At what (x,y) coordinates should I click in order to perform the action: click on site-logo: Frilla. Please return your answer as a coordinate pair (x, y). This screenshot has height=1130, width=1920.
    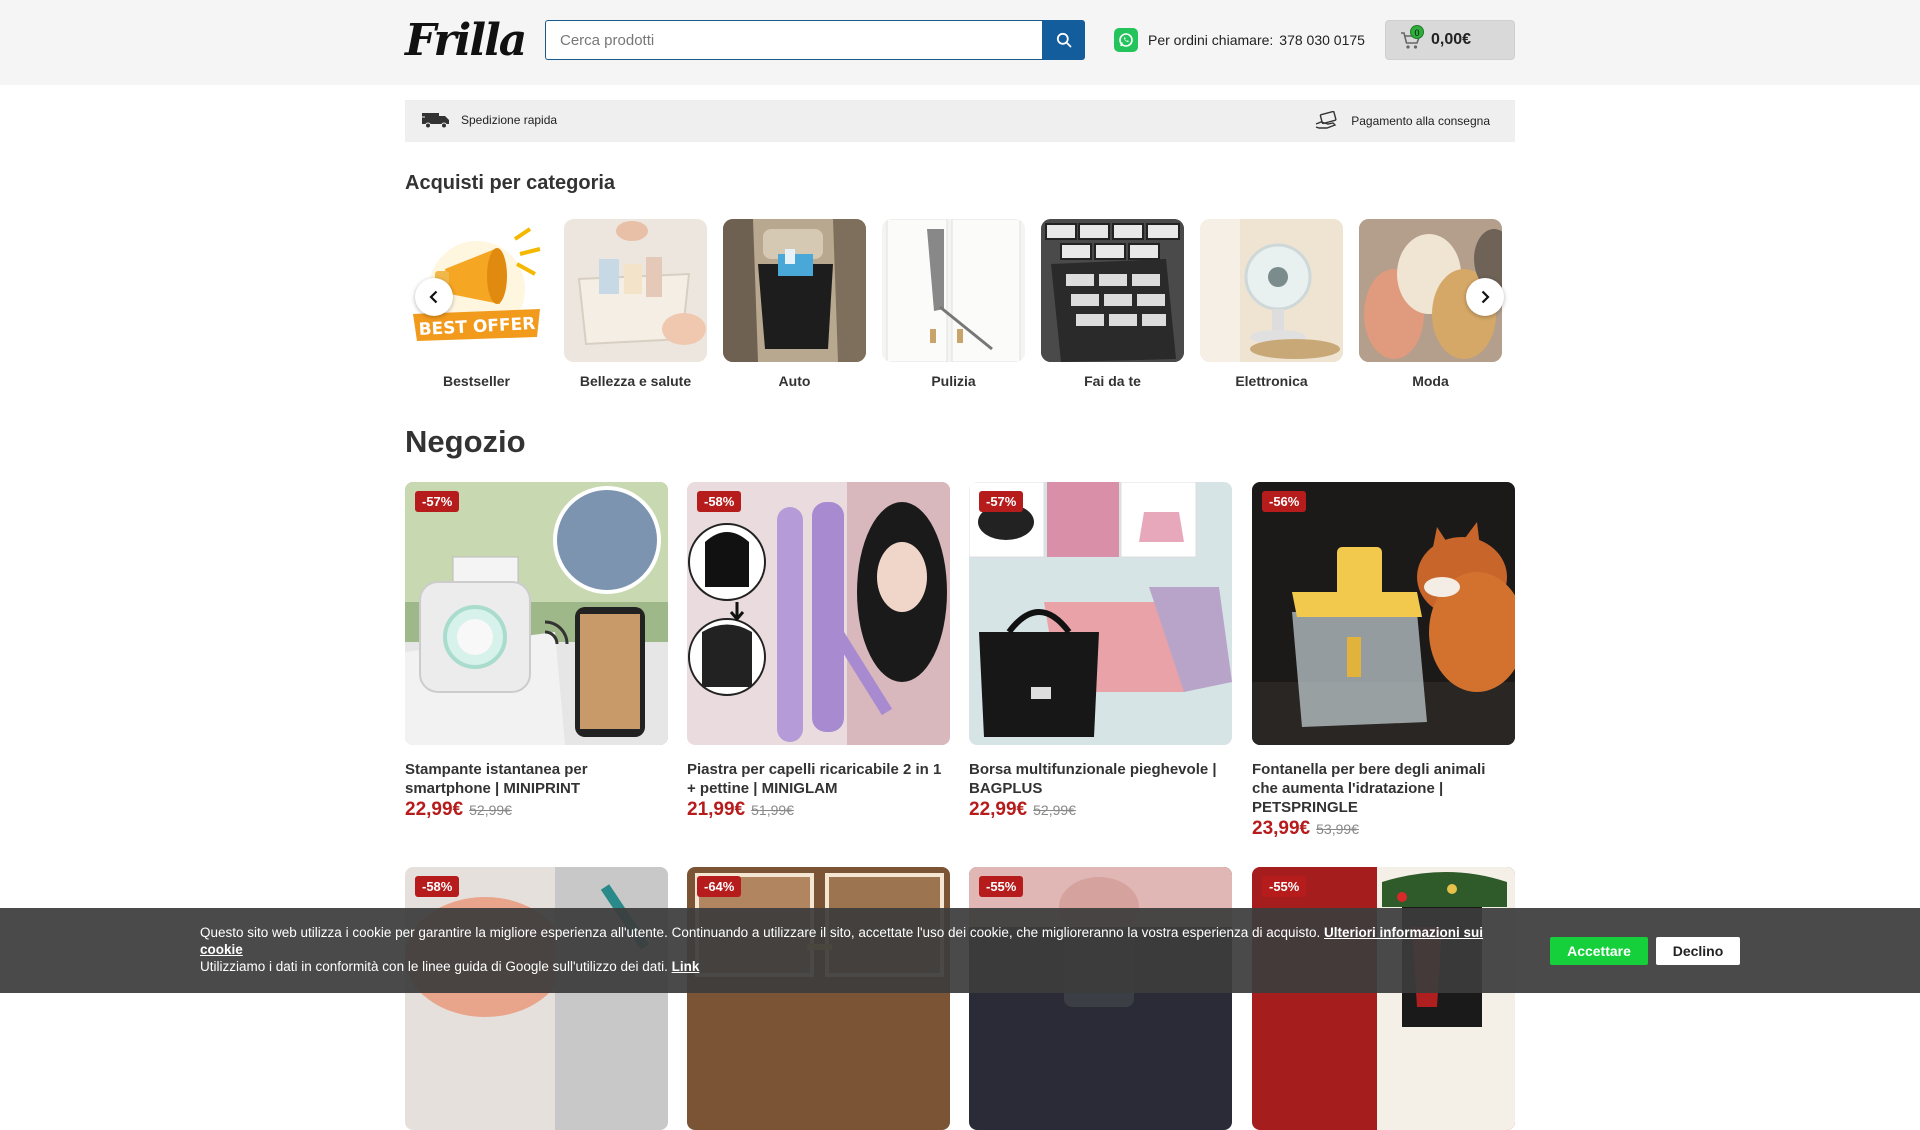
    Looking at the image, I should click on (466, 41).